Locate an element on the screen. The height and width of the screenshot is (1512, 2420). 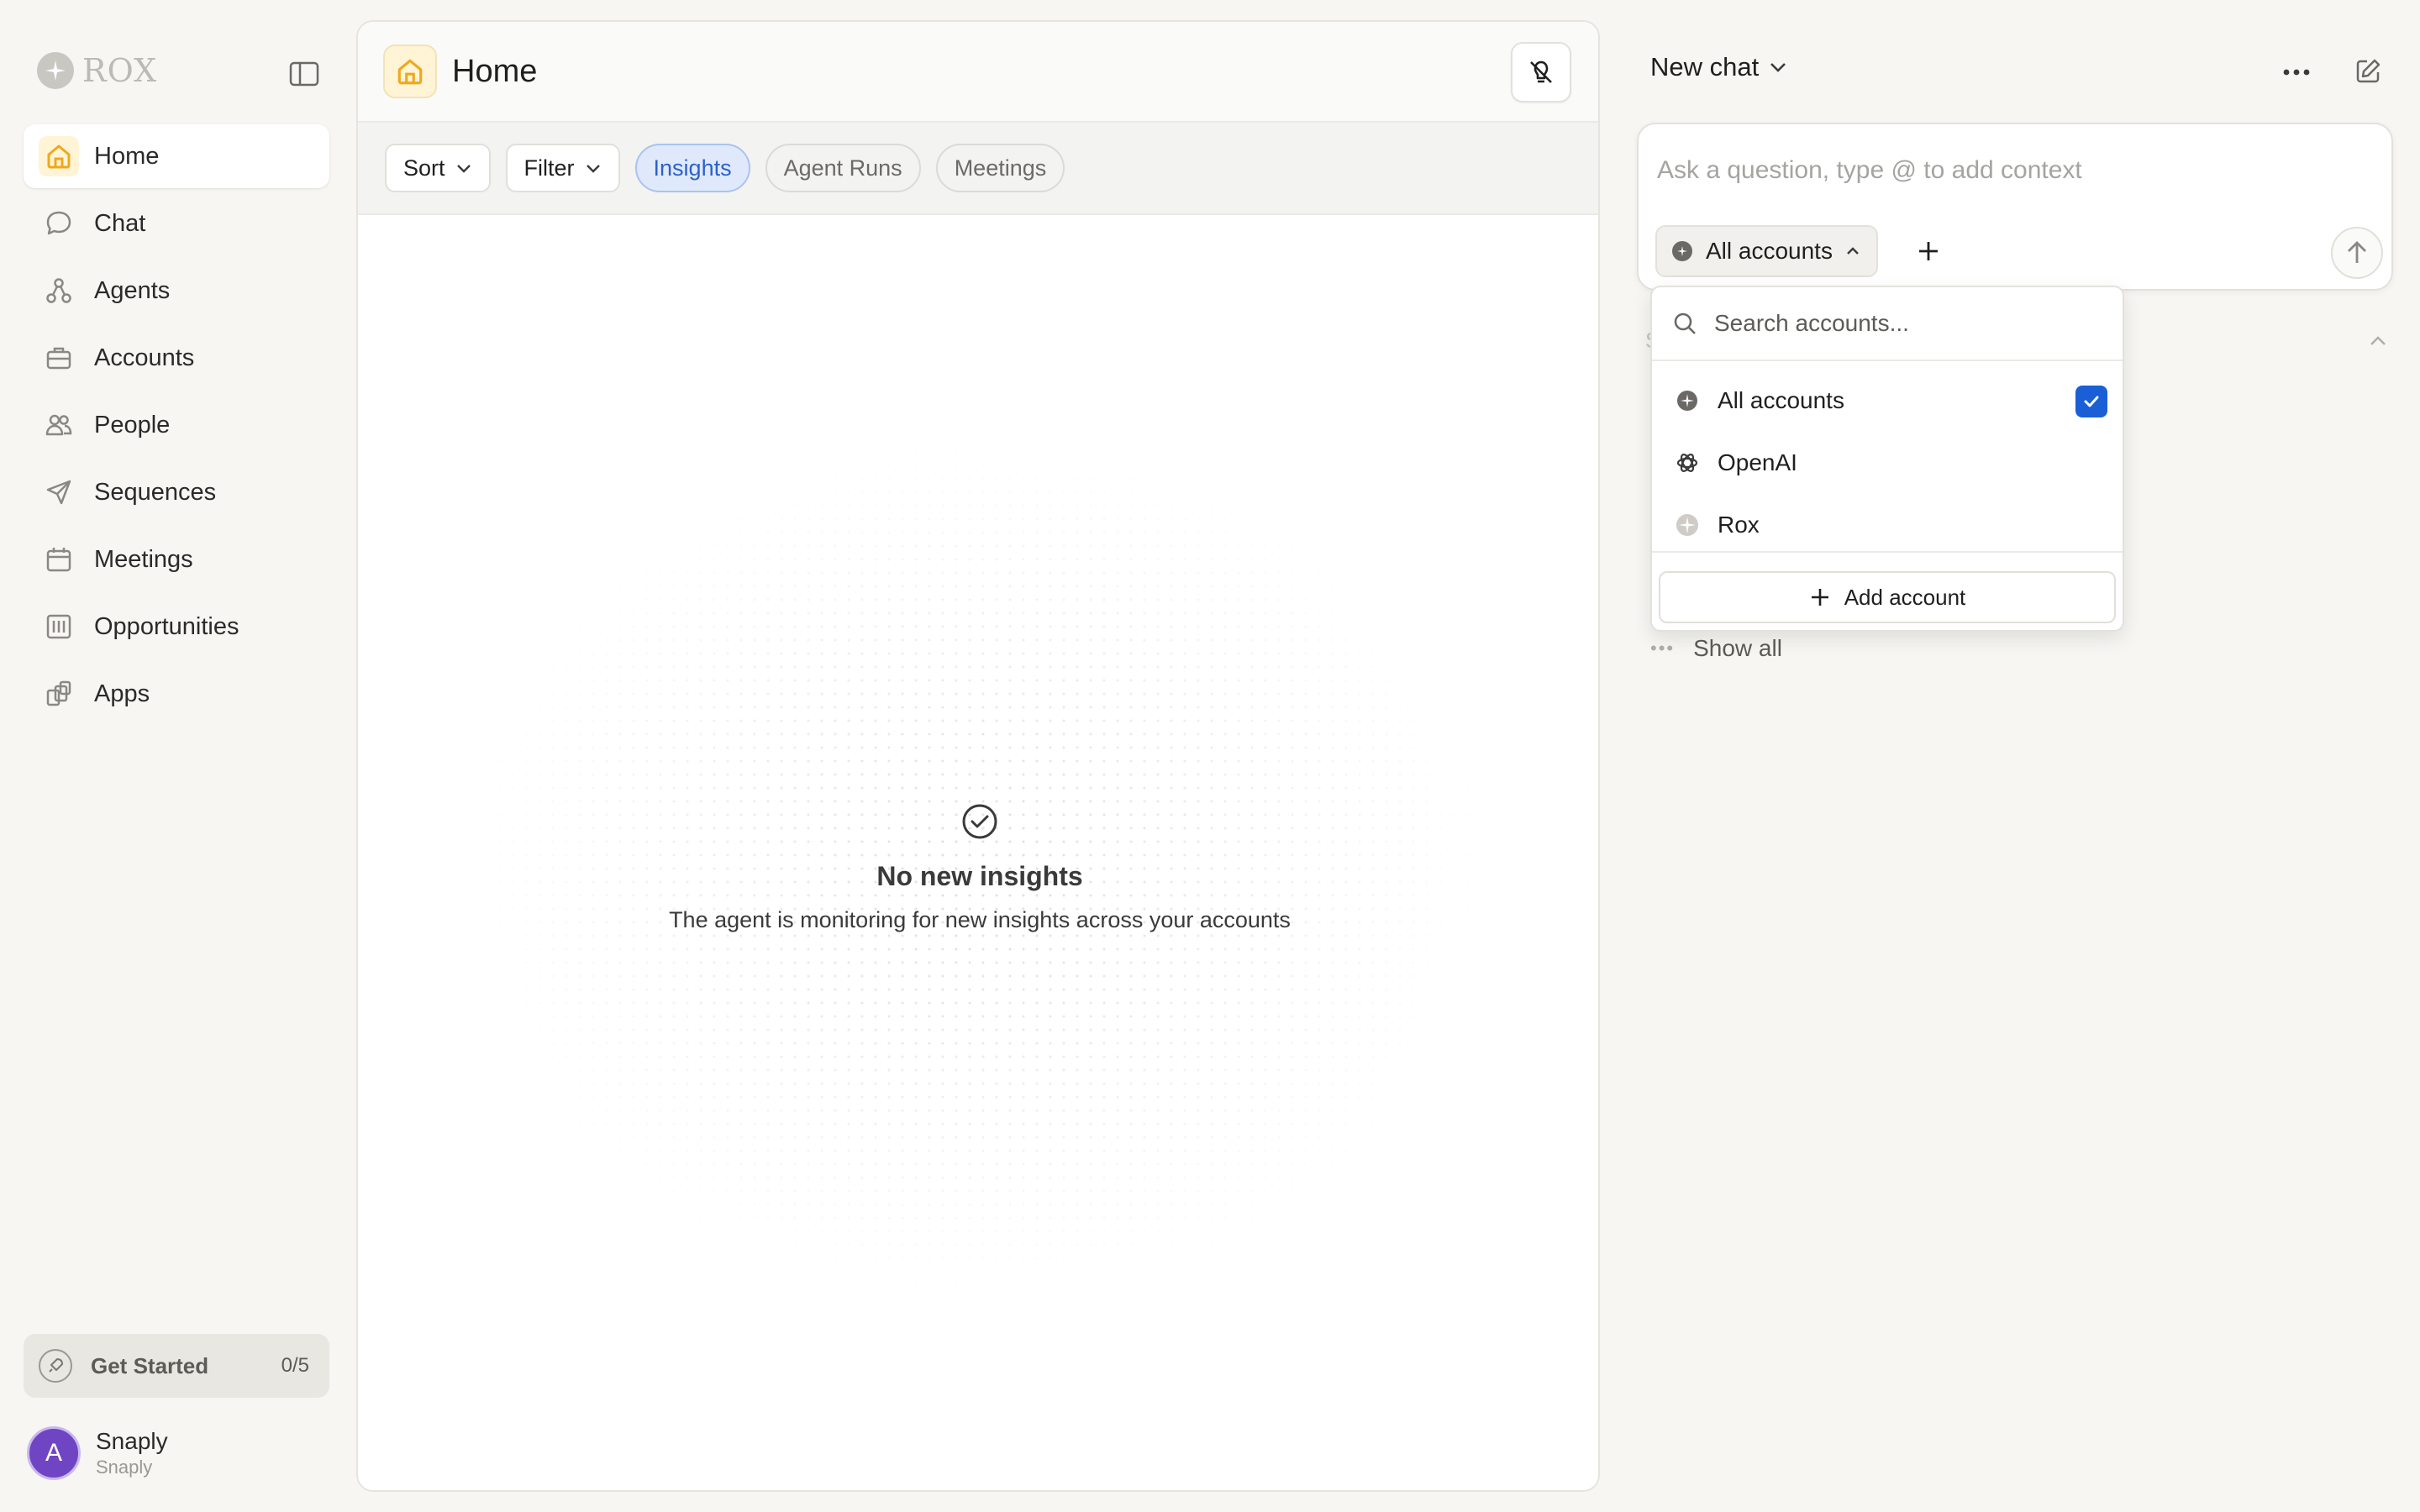
empty-state-title: No new insights is located at coordinates (980, 876).